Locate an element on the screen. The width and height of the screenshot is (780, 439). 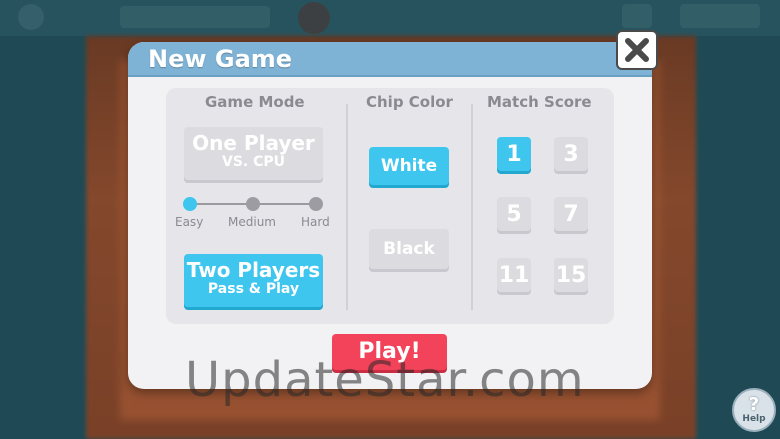
one-player-title: One Player is located at coordinates (253, 143).